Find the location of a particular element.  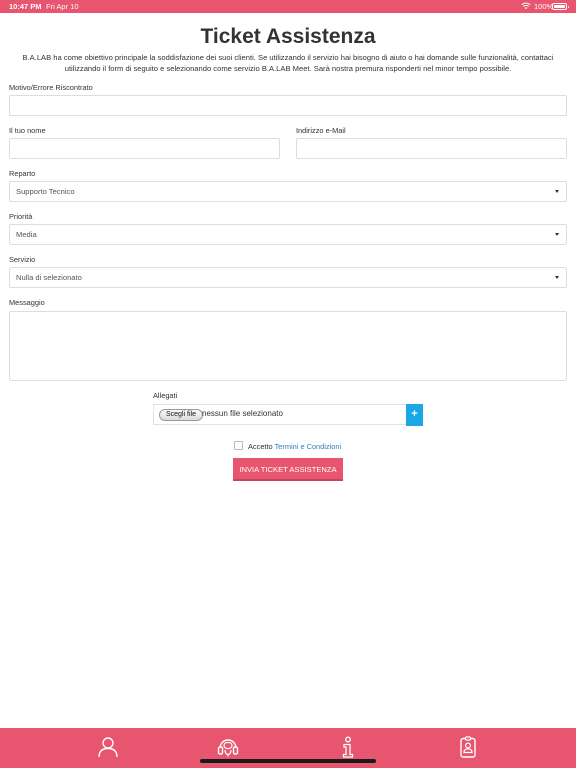

id-badge-icon is located at coordinates (468, 747).